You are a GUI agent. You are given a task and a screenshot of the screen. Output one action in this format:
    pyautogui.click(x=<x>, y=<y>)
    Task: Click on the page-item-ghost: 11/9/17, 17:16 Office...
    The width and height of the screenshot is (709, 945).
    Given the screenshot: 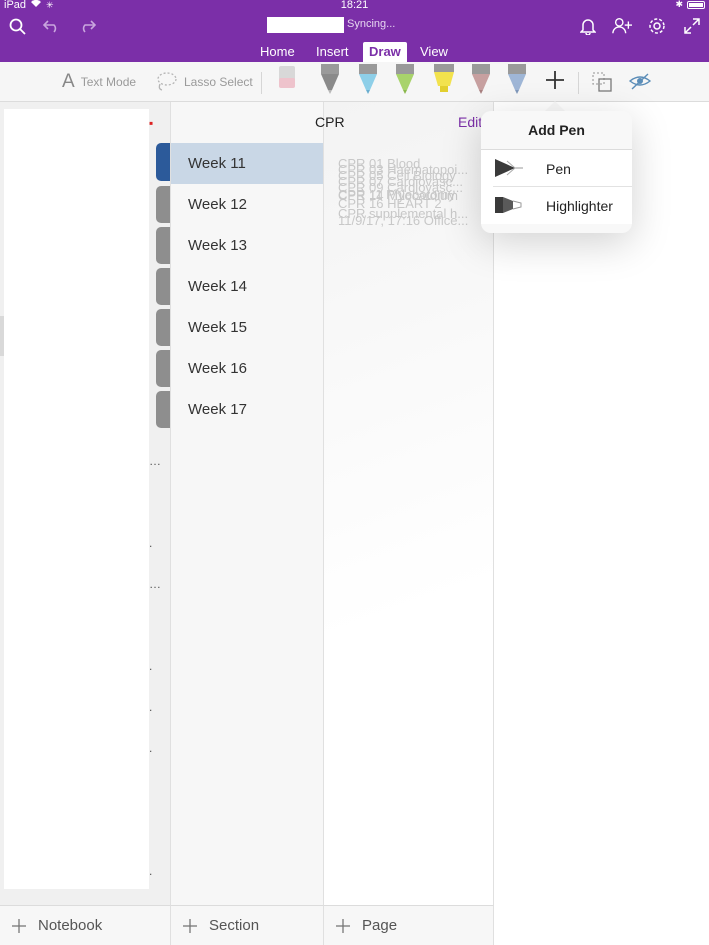 What is the action you would take?
    pyautogui.click(x=403, y=220)
    